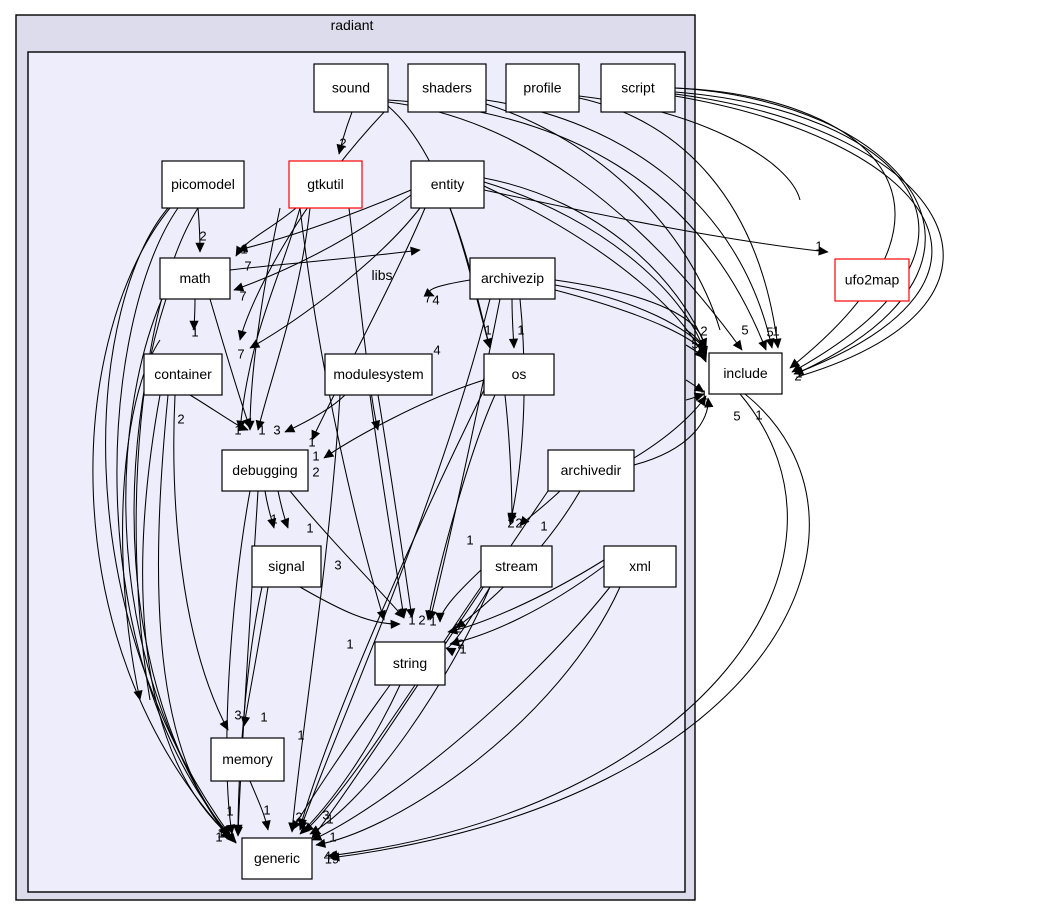  What do you see at coordinates (195, 278) in the screenshot?
I see `node-math: math` at bounding box center [195, 278].